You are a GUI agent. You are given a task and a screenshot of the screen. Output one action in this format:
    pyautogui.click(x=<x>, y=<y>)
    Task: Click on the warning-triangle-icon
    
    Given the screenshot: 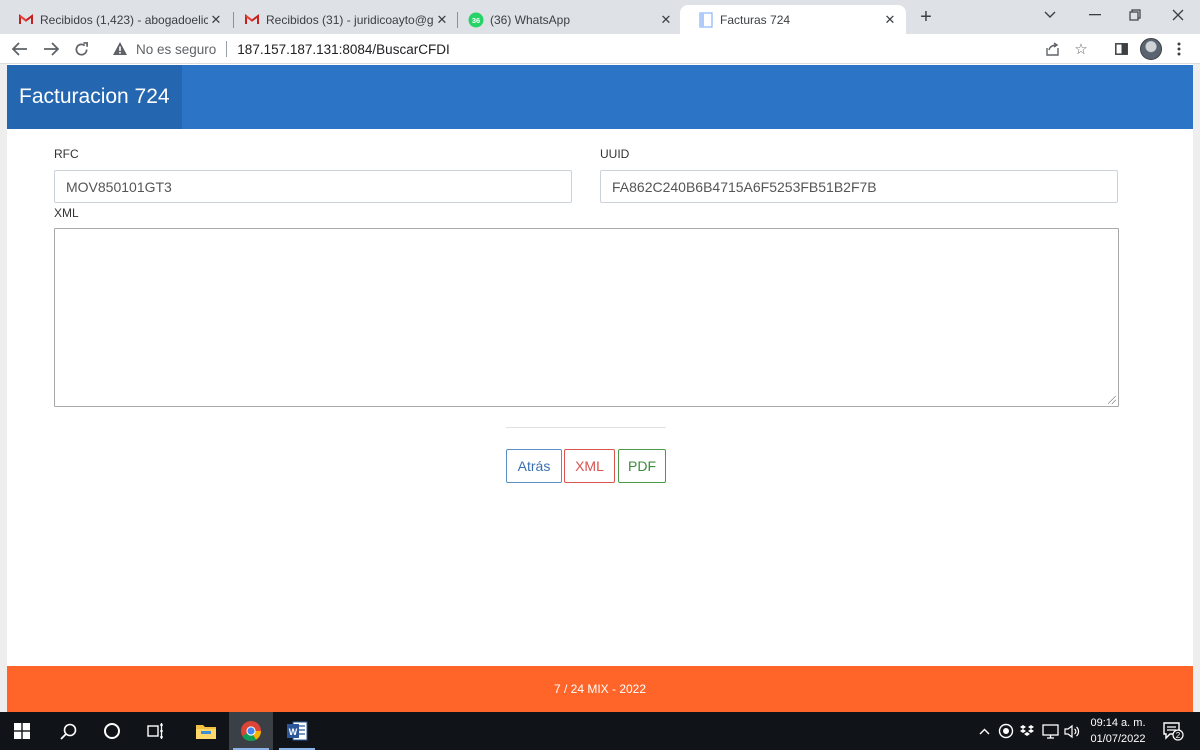 What is the action you would take?
    pyautogui.click(x=120, y=48)
    